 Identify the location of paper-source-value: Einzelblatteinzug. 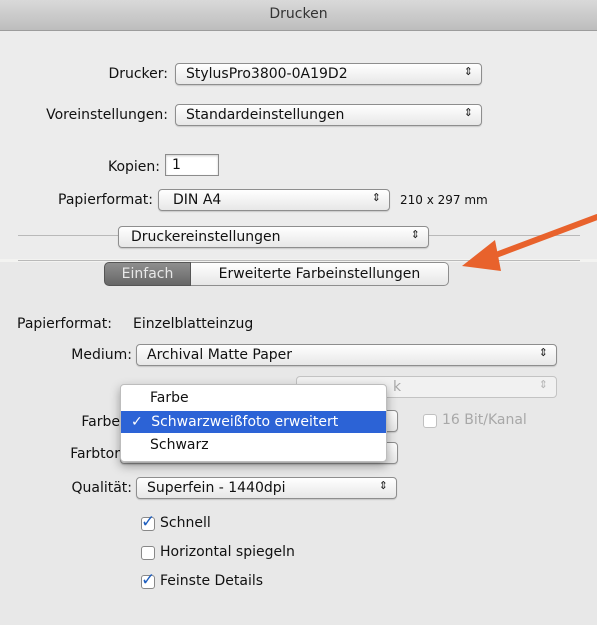
(193, 324).